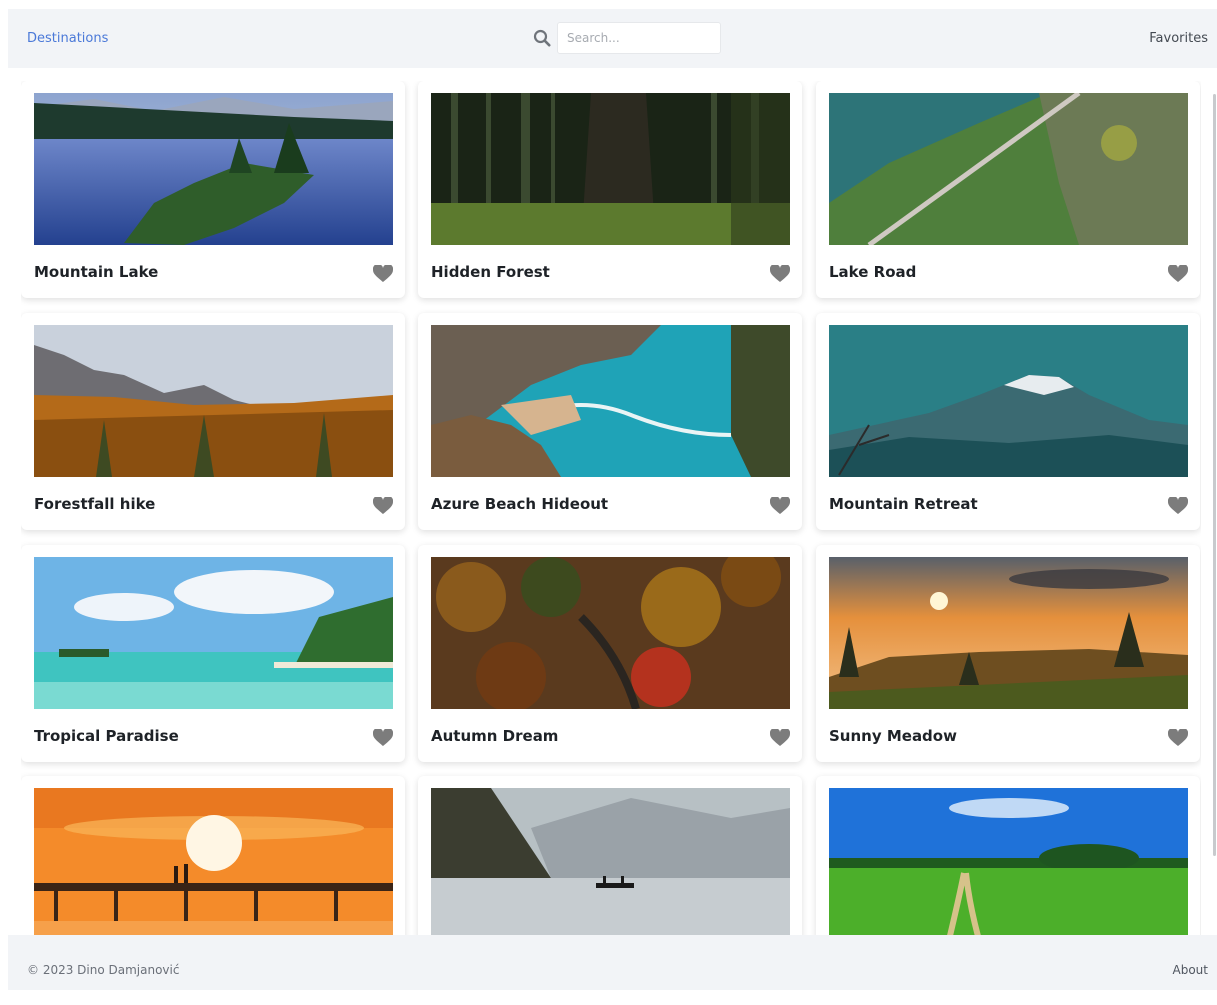  What do you see at coordinates (903, 504) in the screenshot?
I see `destination-title: Mountain Retreat` at bounding box center [903, 504].